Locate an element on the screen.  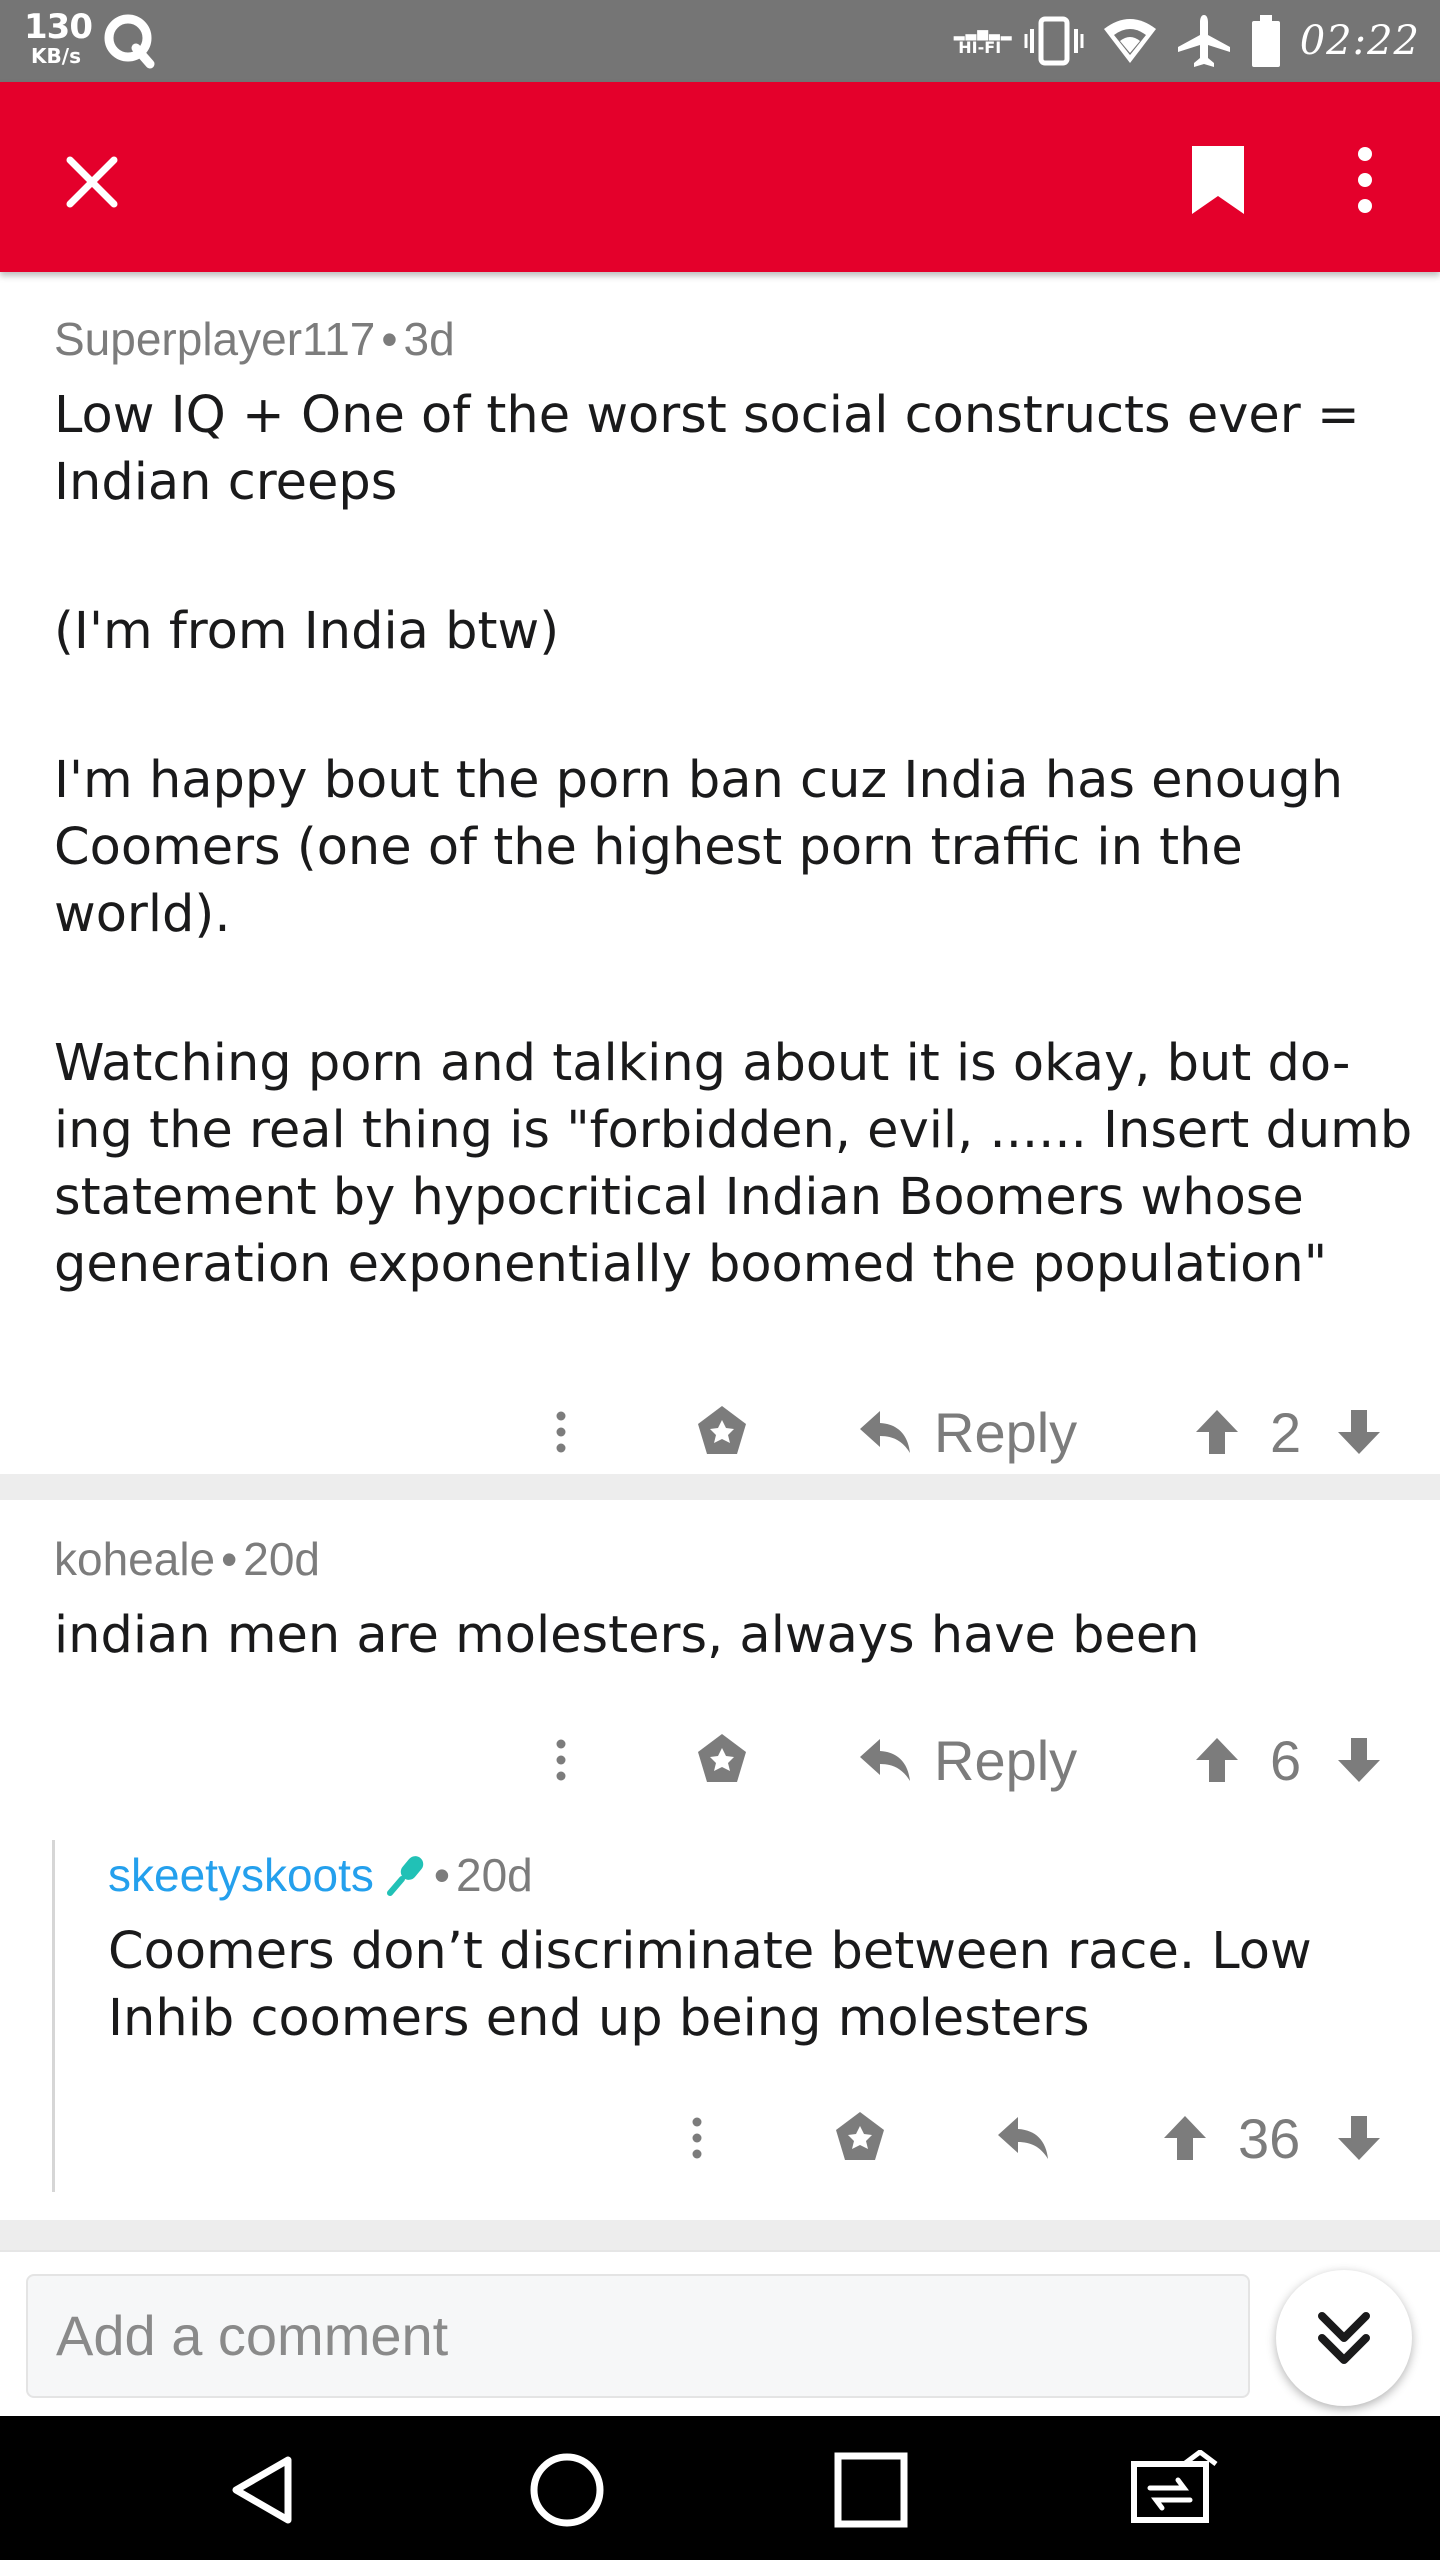
comment-actions: Reply 6 is located at coordinates (720, 1760).